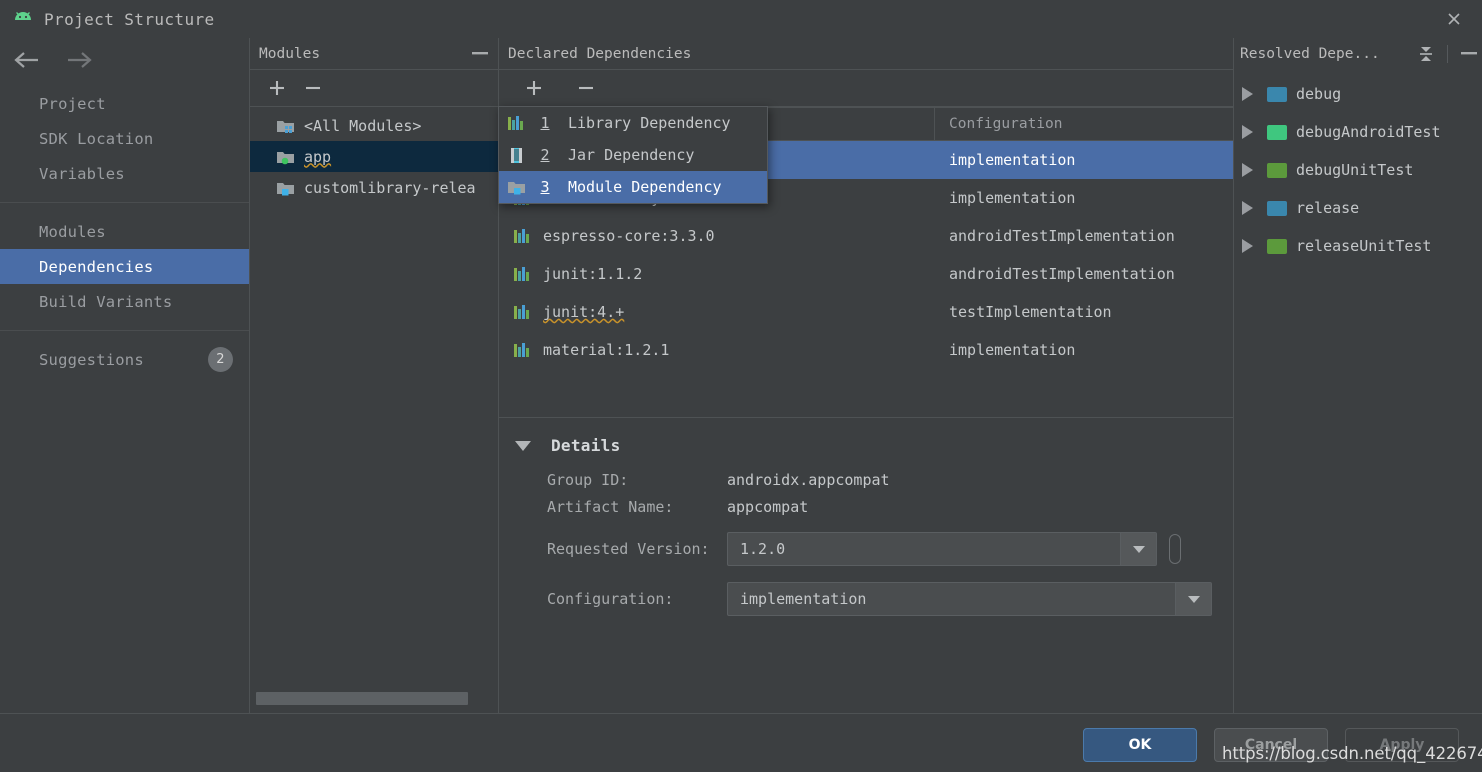 This screenshot has height=772, width=1482. What do you see at coordinates (741, 19) in the screenshot?
I see `title-bar: Project Structure` at bounding box center [741, 19].